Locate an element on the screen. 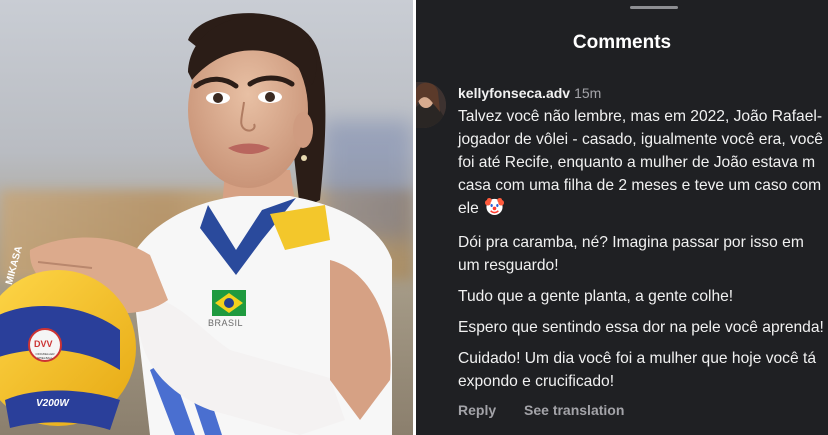 The width and height of the screenshot is (828, 435). comment-header: kellyfonseca.adv 15m is located at coordinates (529, 93).